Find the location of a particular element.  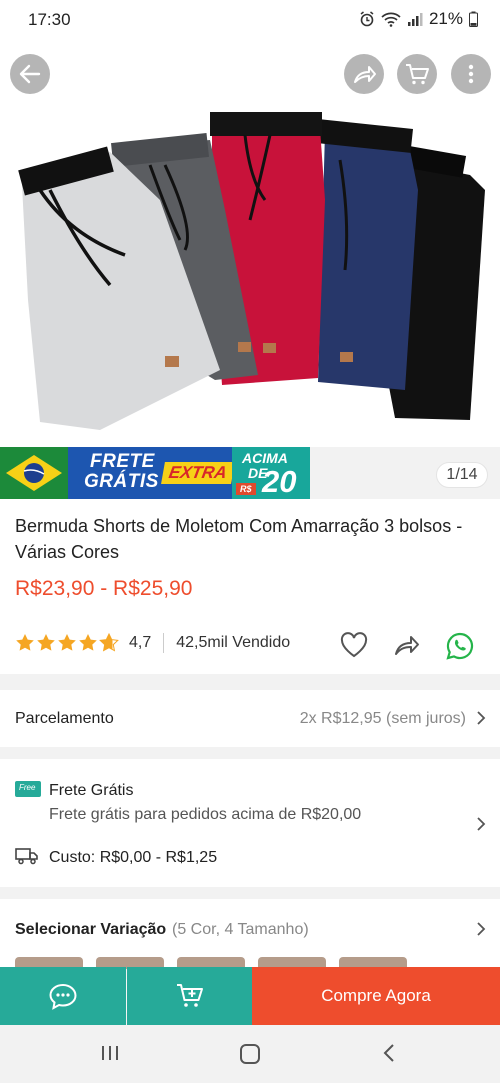

system-nav-bar is located at coordinates (250, 1054).